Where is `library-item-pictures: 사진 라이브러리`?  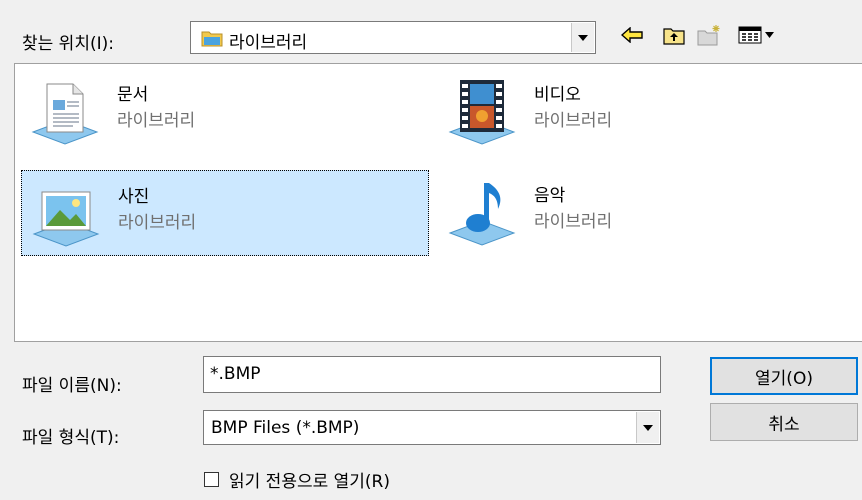
library-item-pictures: 사진 라이브러리 is located at coordinates (225, 213).